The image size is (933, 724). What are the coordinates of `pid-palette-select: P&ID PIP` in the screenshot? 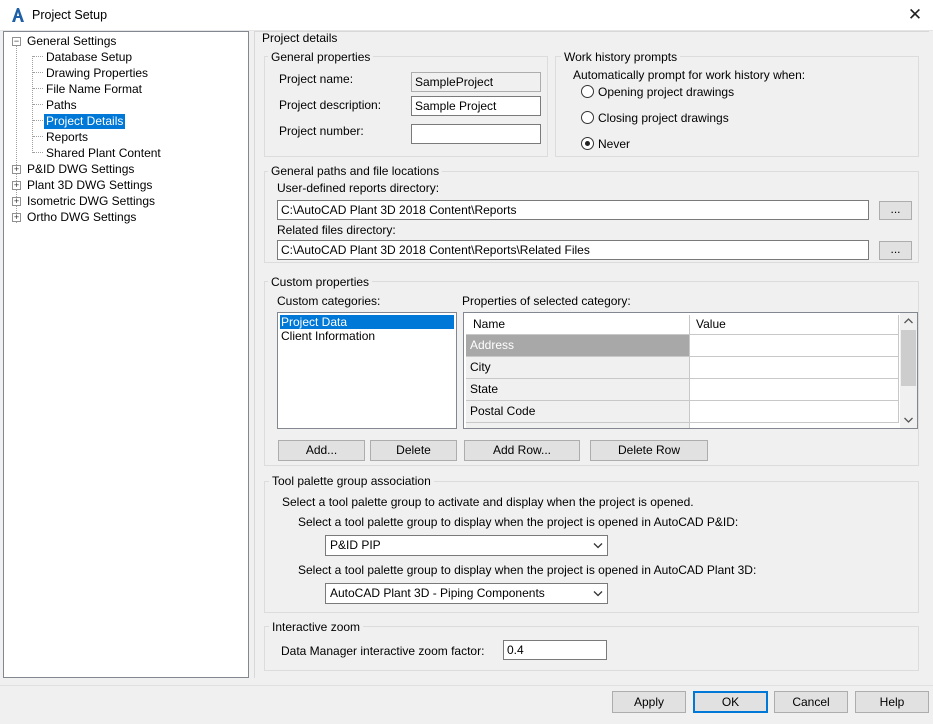 It's located at (466, 545).